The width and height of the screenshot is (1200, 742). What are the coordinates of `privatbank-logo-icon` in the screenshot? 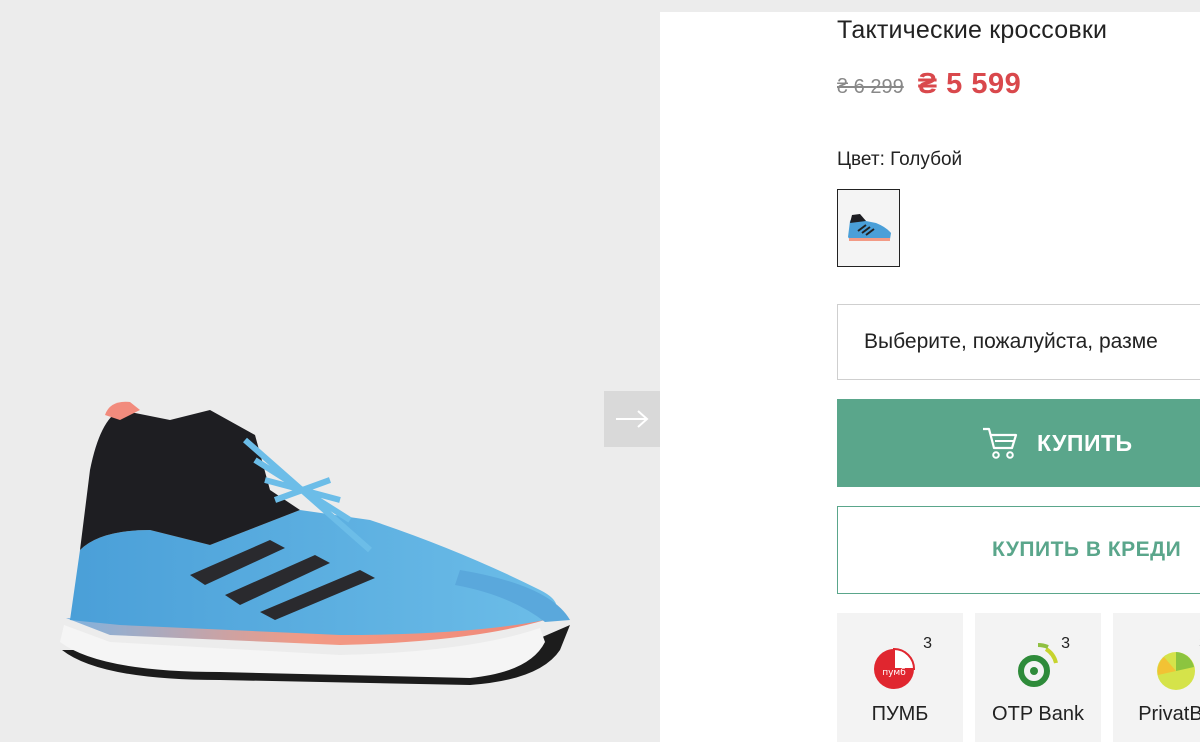 It's located at (1176, 671).